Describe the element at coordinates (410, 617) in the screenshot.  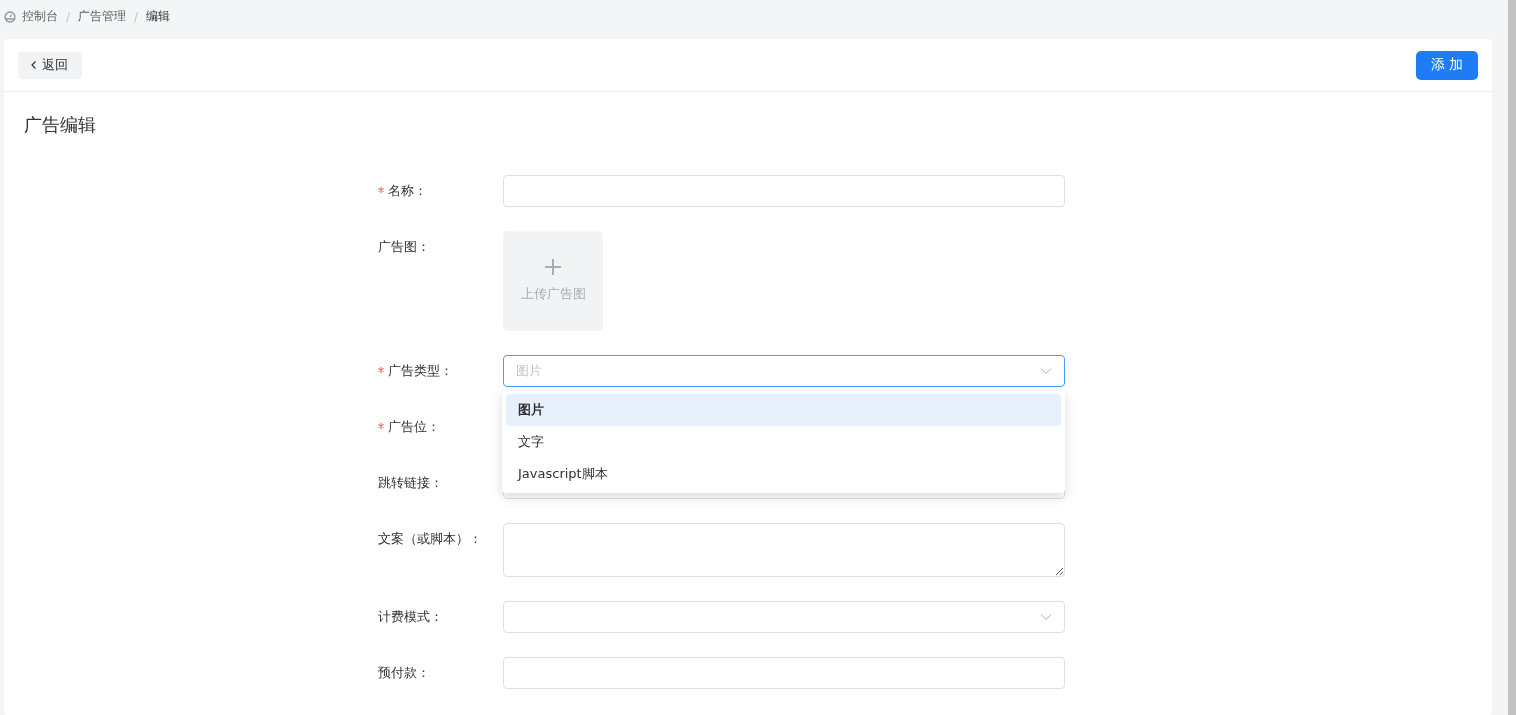
I see `field-label: 计费模式：` at that location.